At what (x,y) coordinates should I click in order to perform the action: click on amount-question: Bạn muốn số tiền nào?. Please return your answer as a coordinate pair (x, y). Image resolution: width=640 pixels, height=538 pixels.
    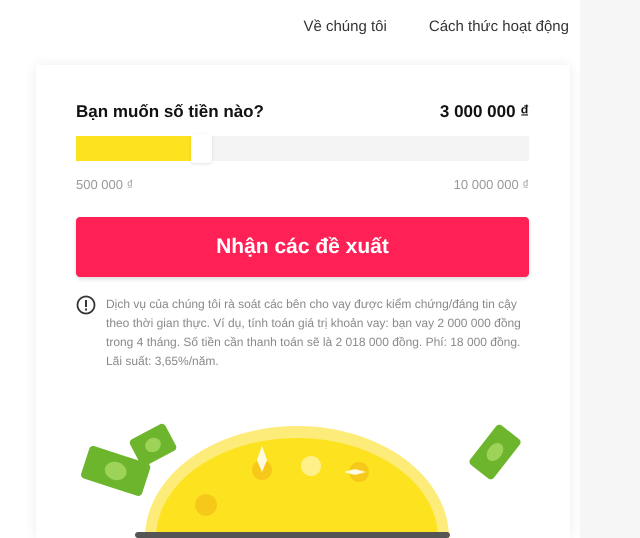
    Looking at the image, I should click on (170, 112).